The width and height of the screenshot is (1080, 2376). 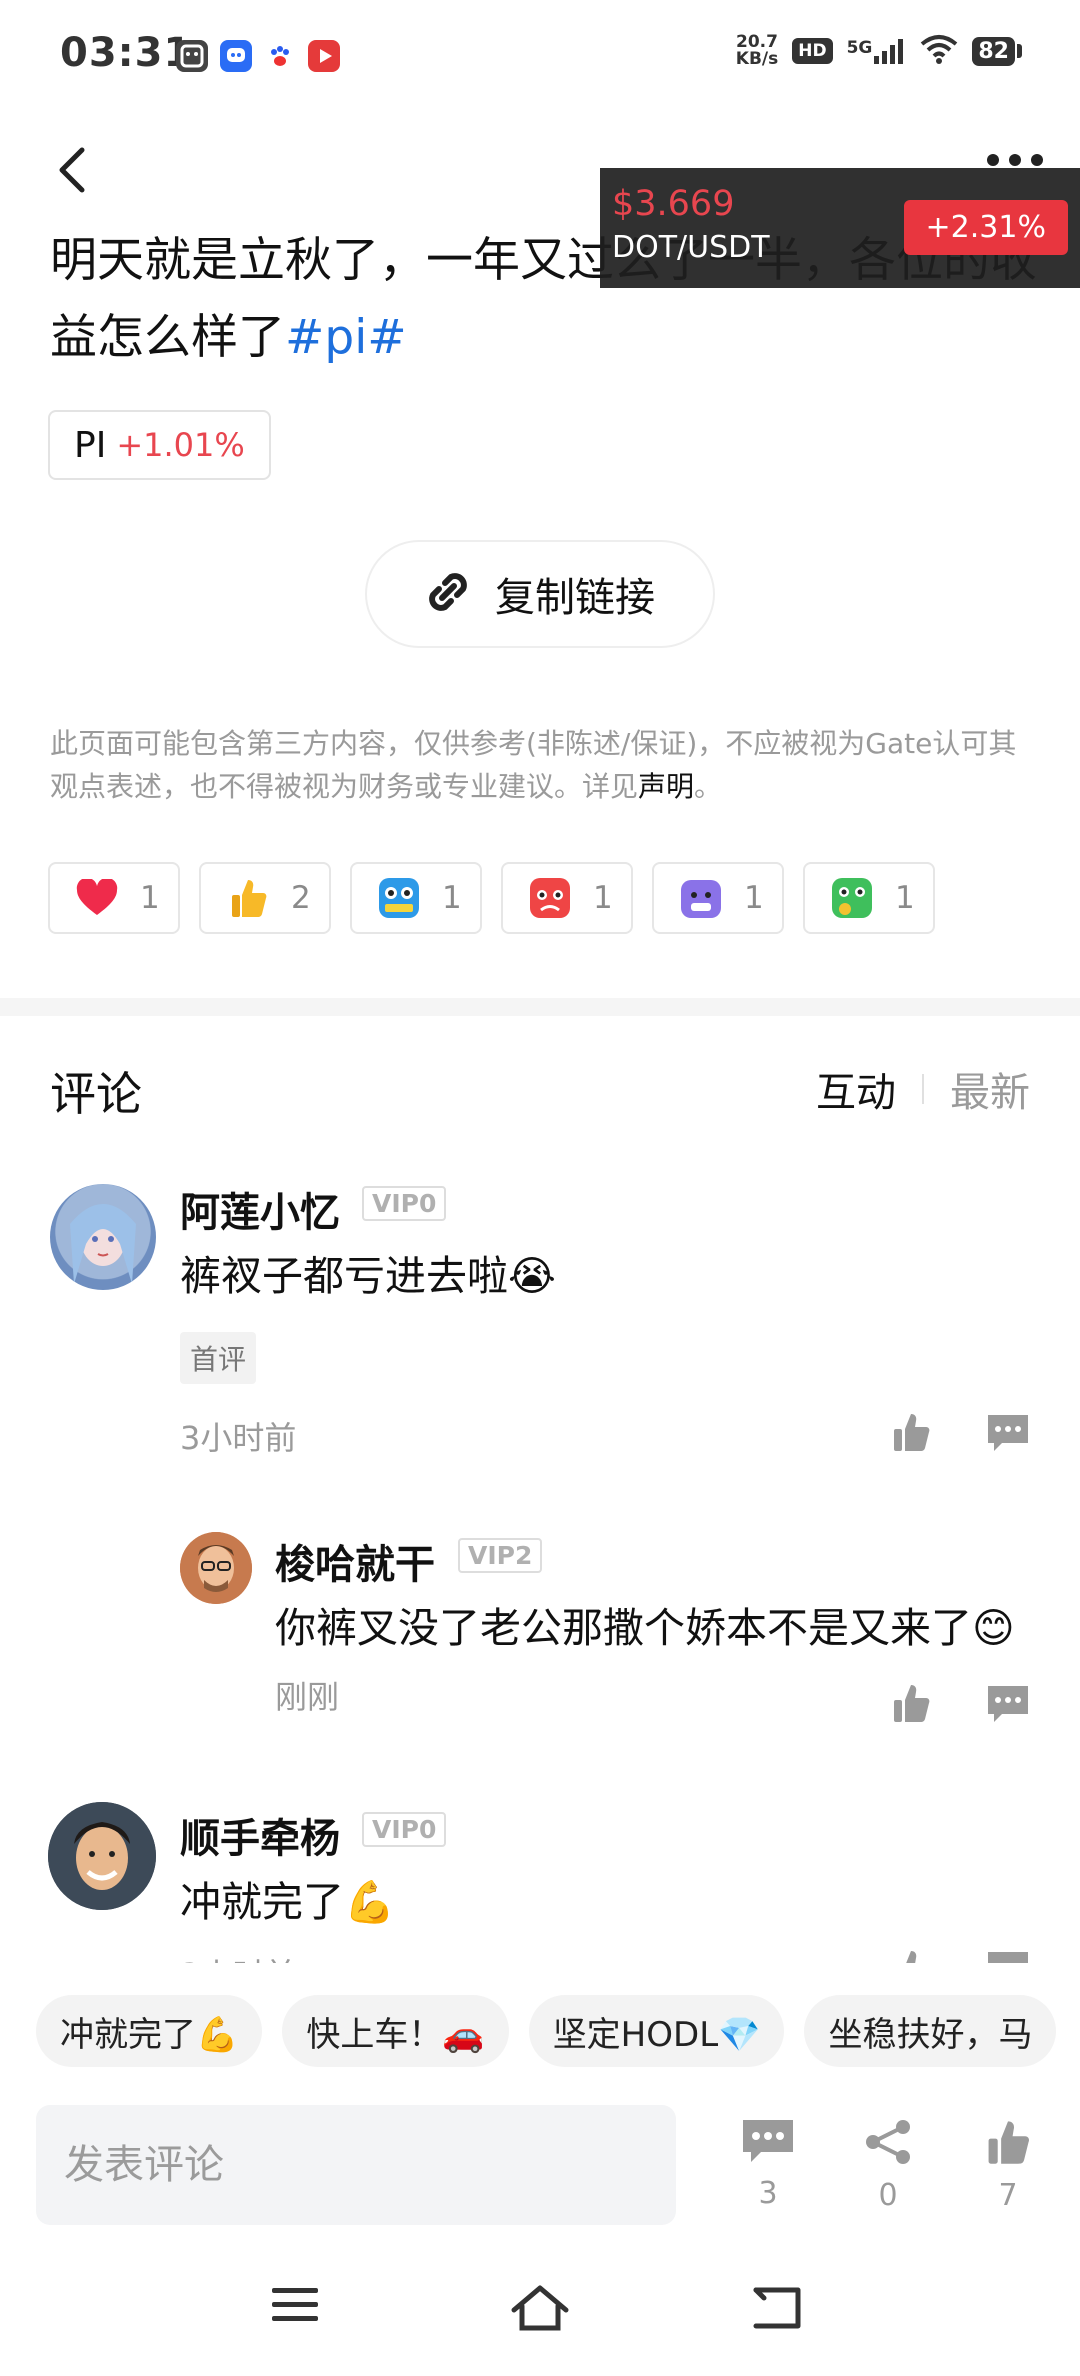 I want to click on reaction-purple: 1, so click(x=718, y=898).